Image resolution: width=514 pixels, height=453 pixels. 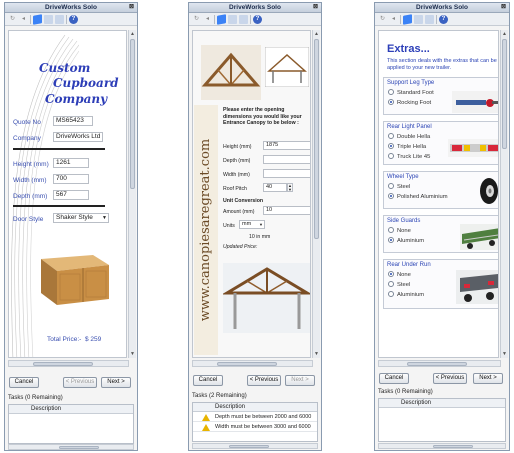 What do you see at coordinates (71, 179) in the screenshot?
I see `width-field: 700` at bounding box center [71, 179].